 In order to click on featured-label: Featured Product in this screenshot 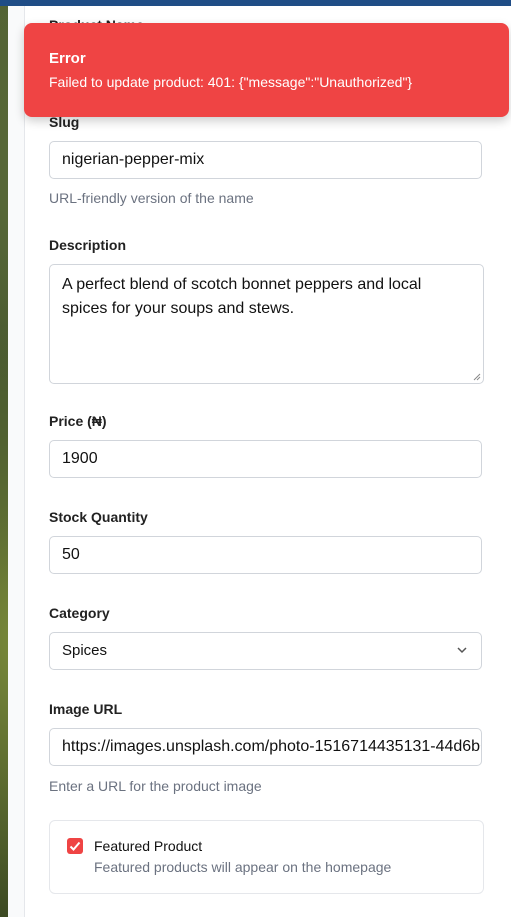, I will do `click(148, 846)`.